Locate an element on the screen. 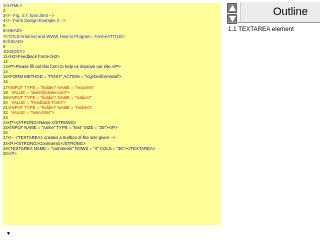  code-text: </P> is located at coordinates (12, 153).